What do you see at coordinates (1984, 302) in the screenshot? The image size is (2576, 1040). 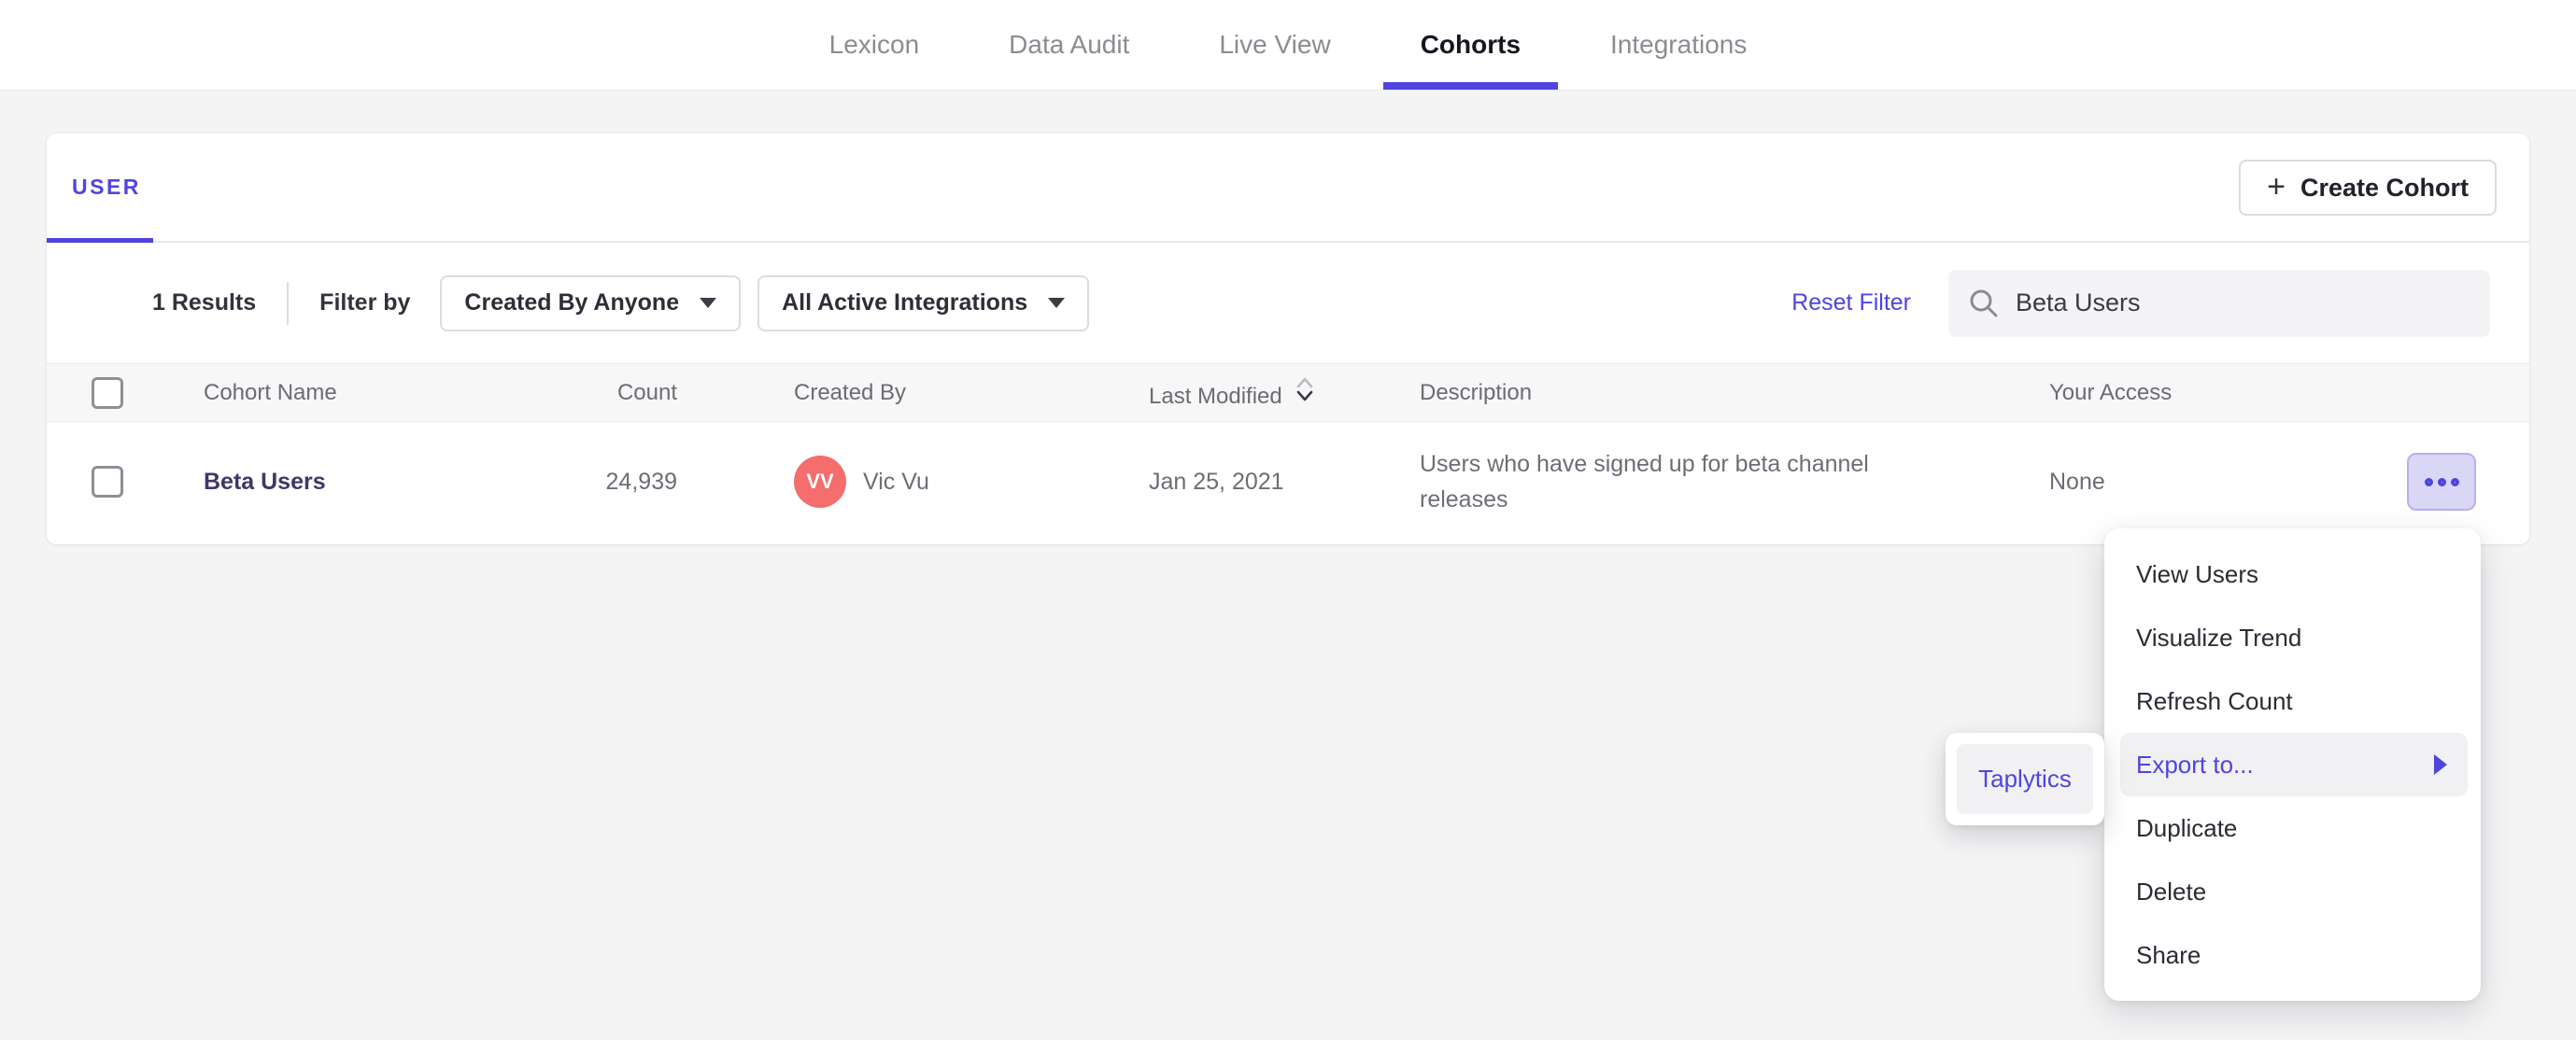 I see `search-icon` at bounding box center [1984, 302].